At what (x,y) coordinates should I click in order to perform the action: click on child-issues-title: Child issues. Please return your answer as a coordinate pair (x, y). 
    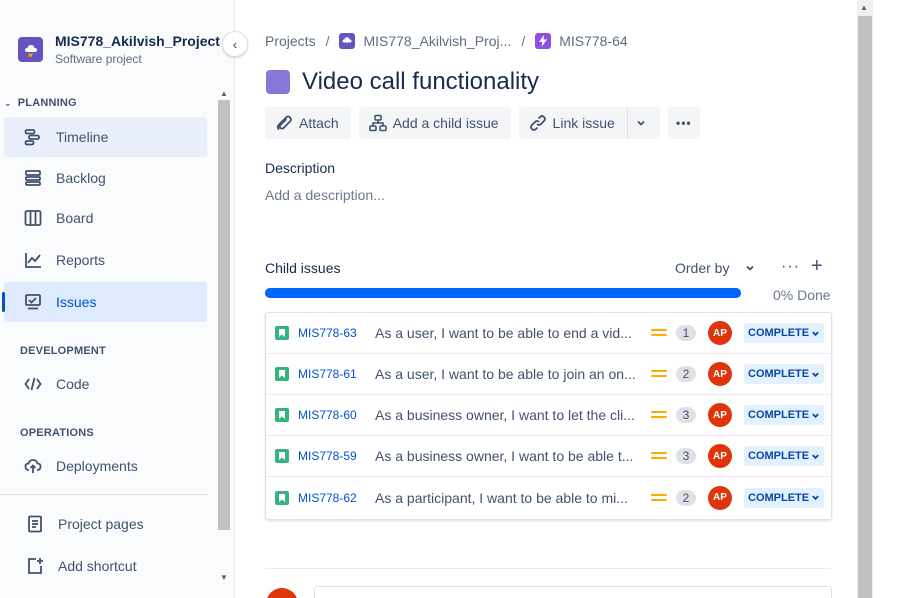
    Looking at the image, I should click on (303, 268).